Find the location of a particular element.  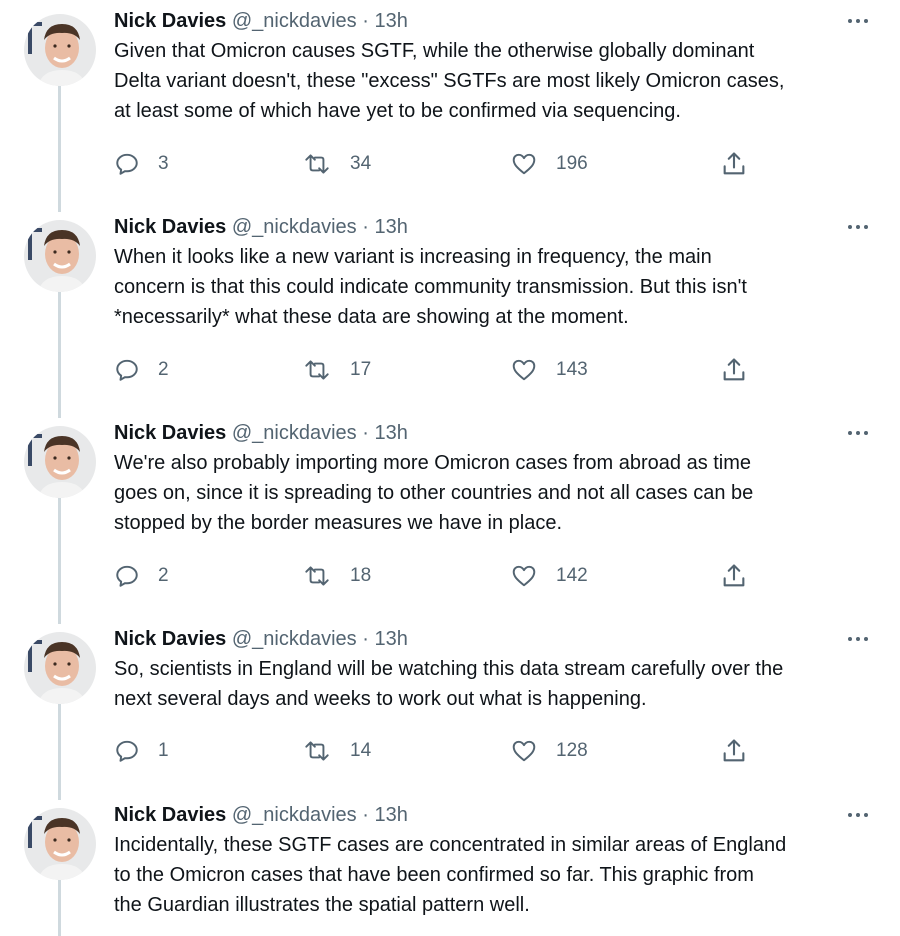

reply-button: 1 is located at coordinates (141, 751).